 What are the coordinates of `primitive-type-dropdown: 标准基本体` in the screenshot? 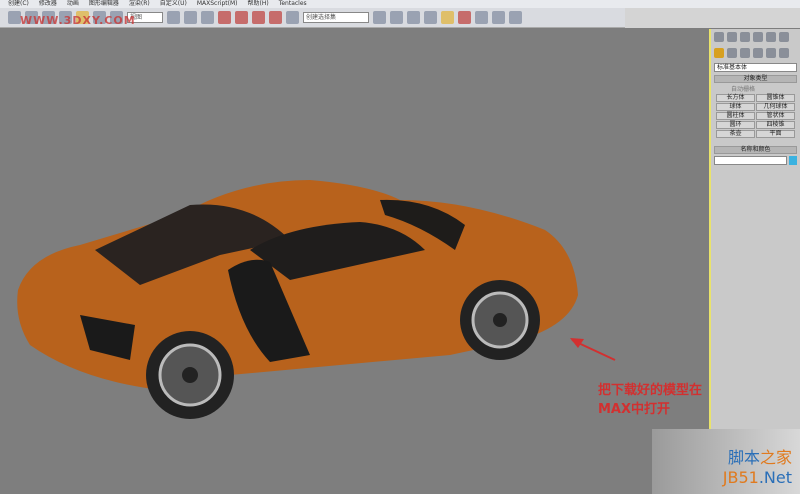 It's located at (755, 67).